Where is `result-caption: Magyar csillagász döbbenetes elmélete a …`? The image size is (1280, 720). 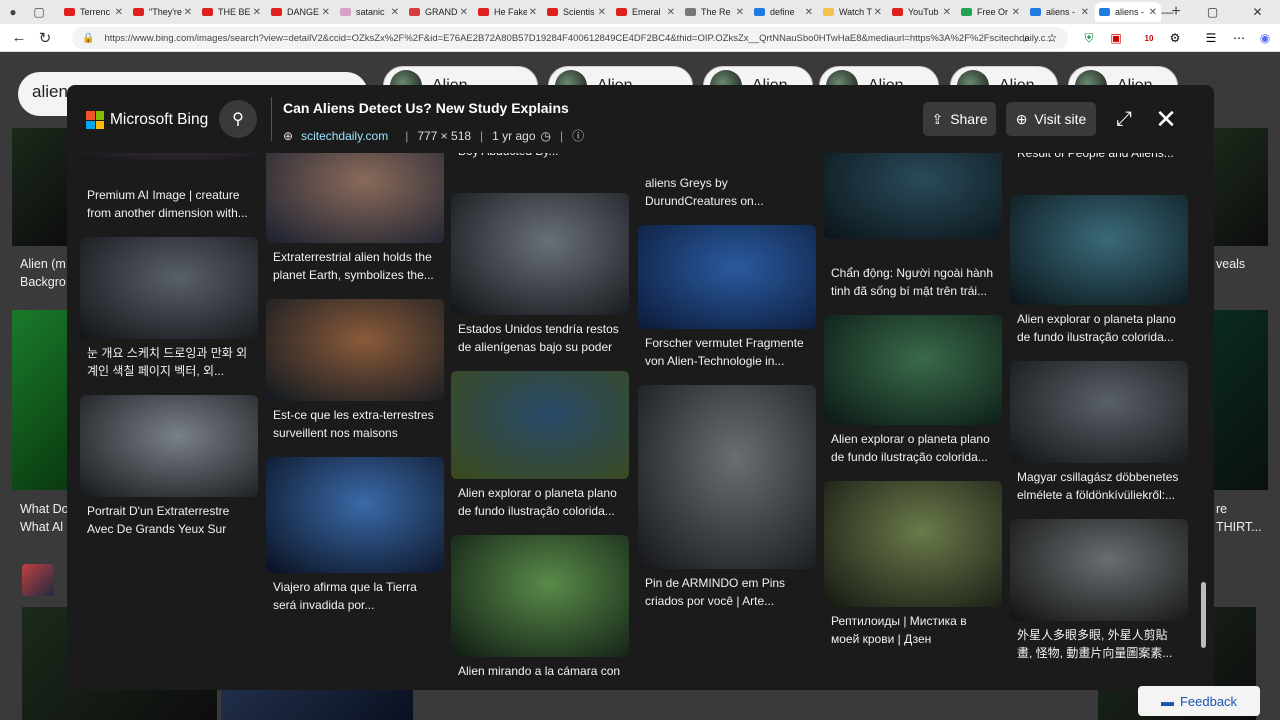
result-caption: Magyar csillagász döbbenetes elmélete a … is located at coordinates (1099, 487).